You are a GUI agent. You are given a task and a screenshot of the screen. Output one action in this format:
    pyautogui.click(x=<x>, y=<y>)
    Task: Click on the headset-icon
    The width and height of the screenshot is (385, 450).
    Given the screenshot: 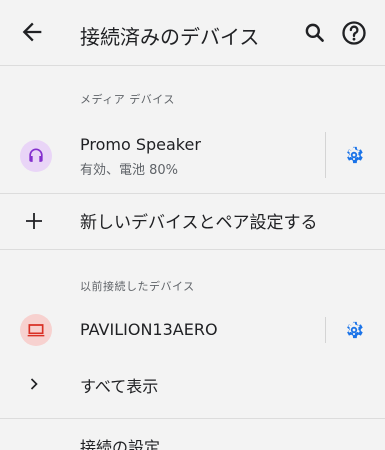 What is the action you would take?
    pyautogui.click(x=36, y=156)
    